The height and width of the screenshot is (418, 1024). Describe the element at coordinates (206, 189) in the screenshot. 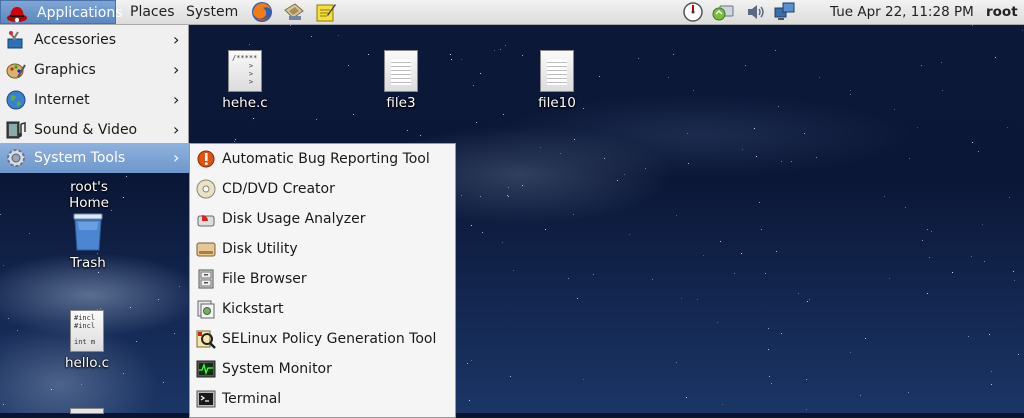

I see `disc-icon` at that location.